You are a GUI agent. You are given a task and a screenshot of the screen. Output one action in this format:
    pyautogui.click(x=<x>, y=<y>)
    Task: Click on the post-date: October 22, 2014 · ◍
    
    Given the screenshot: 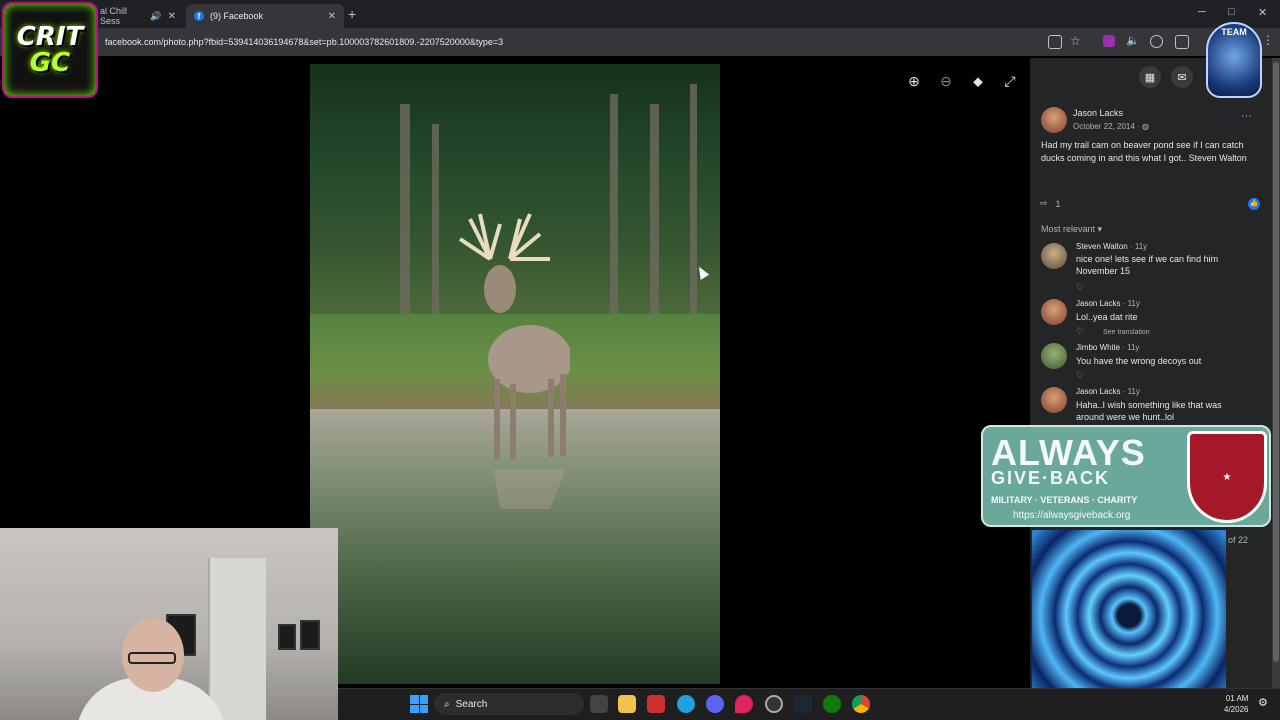 What is the action you would take?
    pyautogui.click(x=1111, y=126)
    